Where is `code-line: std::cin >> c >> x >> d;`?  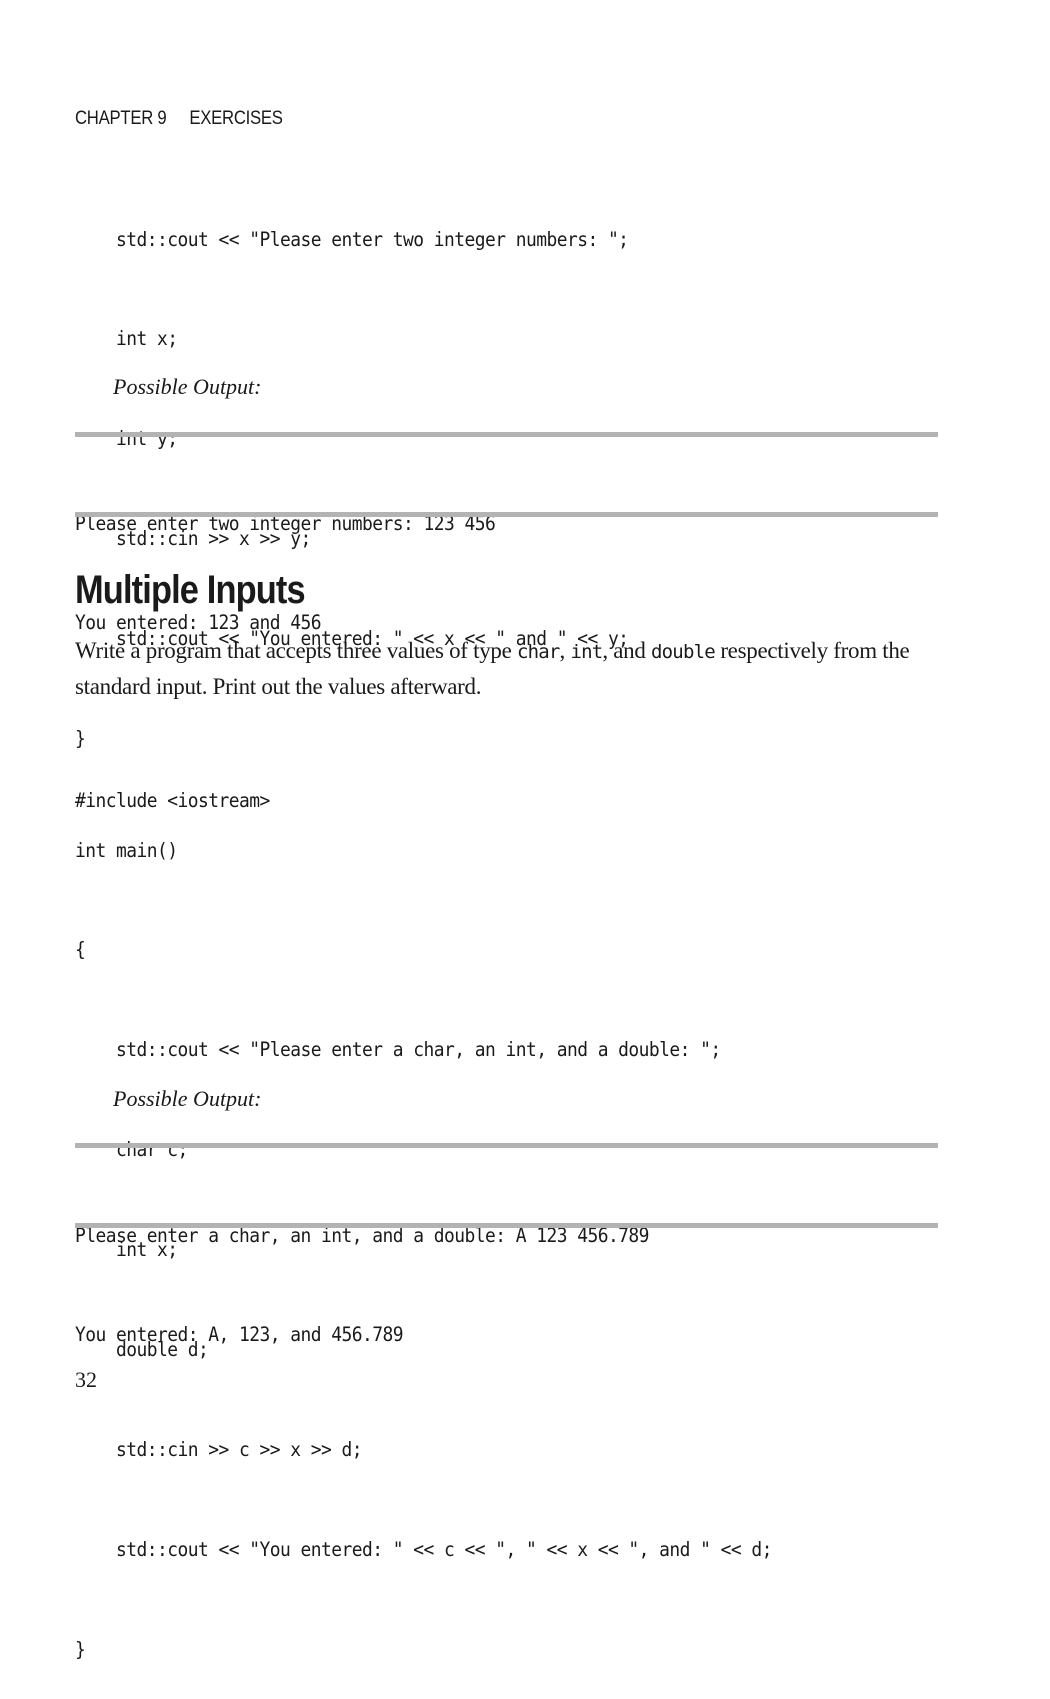 code-line: std::cin >> c >> x >> d; is located at coordinates (219, 1449).